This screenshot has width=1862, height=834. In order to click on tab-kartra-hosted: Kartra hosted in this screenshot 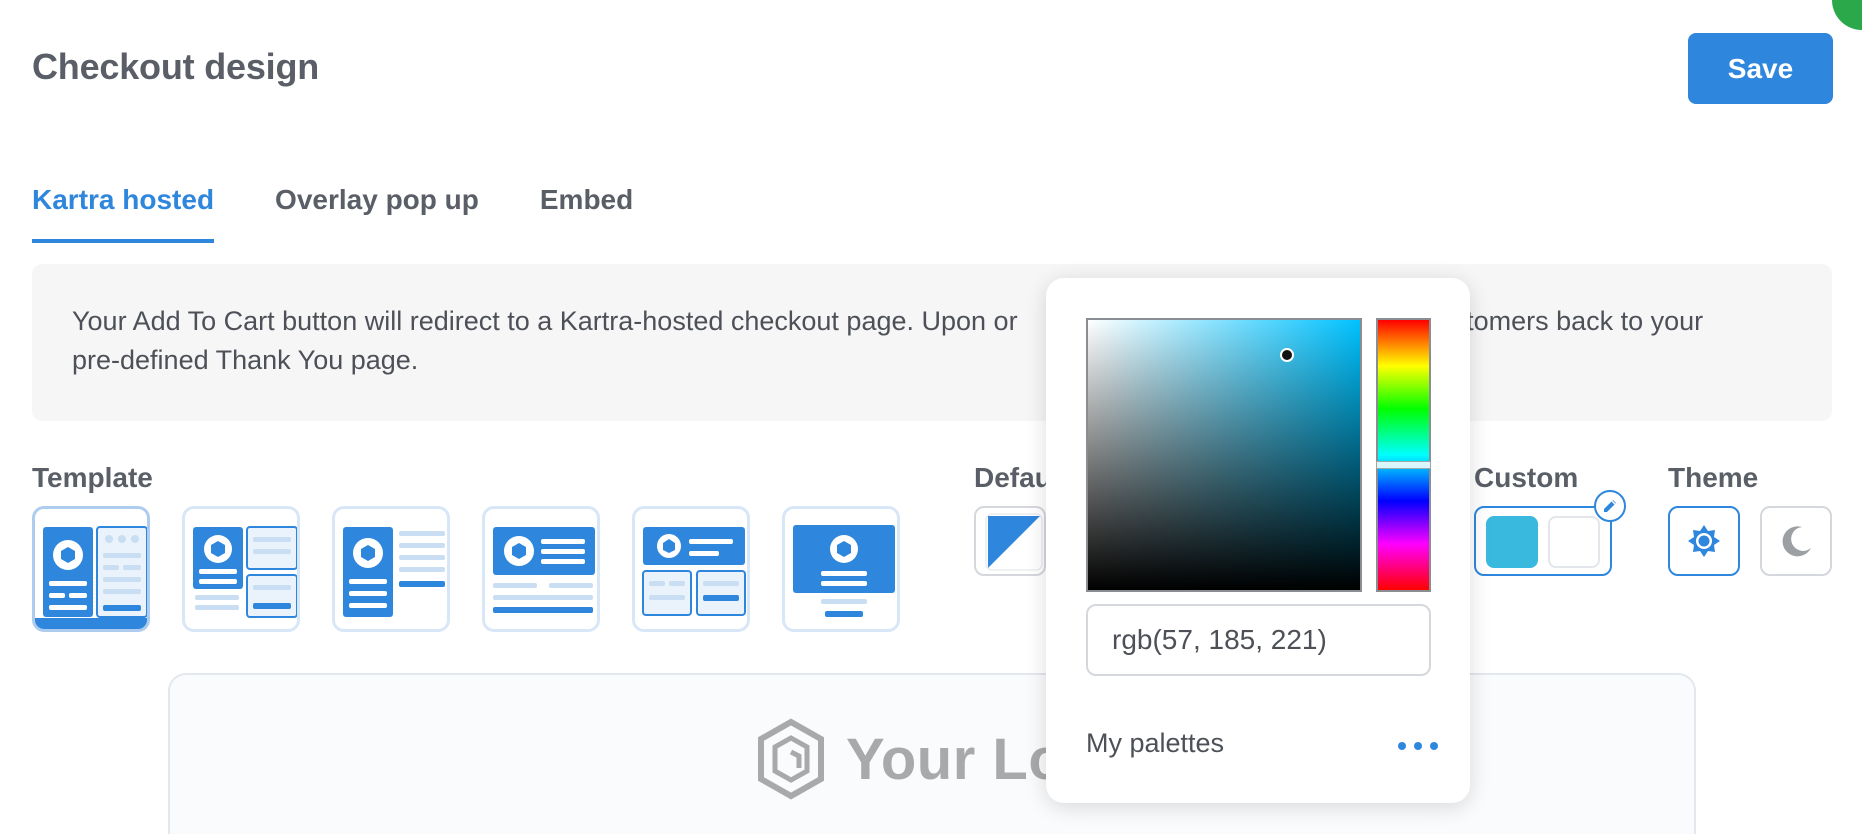, I will do `click(123, 210)`.